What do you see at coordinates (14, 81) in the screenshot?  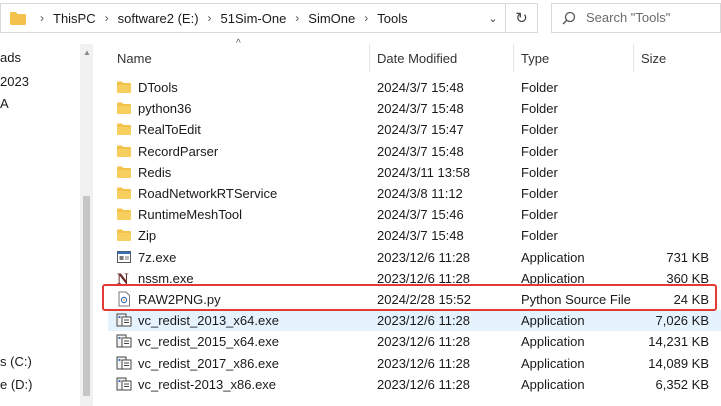 I see `nav-item: 2023` at bounding box center [14, 81].